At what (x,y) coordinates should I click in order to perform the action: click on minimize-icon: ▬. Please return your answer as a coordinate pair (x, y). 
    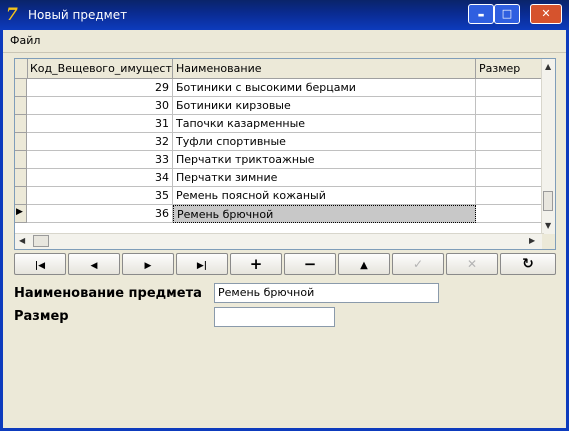
    Looking at the image, I should click on (481, 15).